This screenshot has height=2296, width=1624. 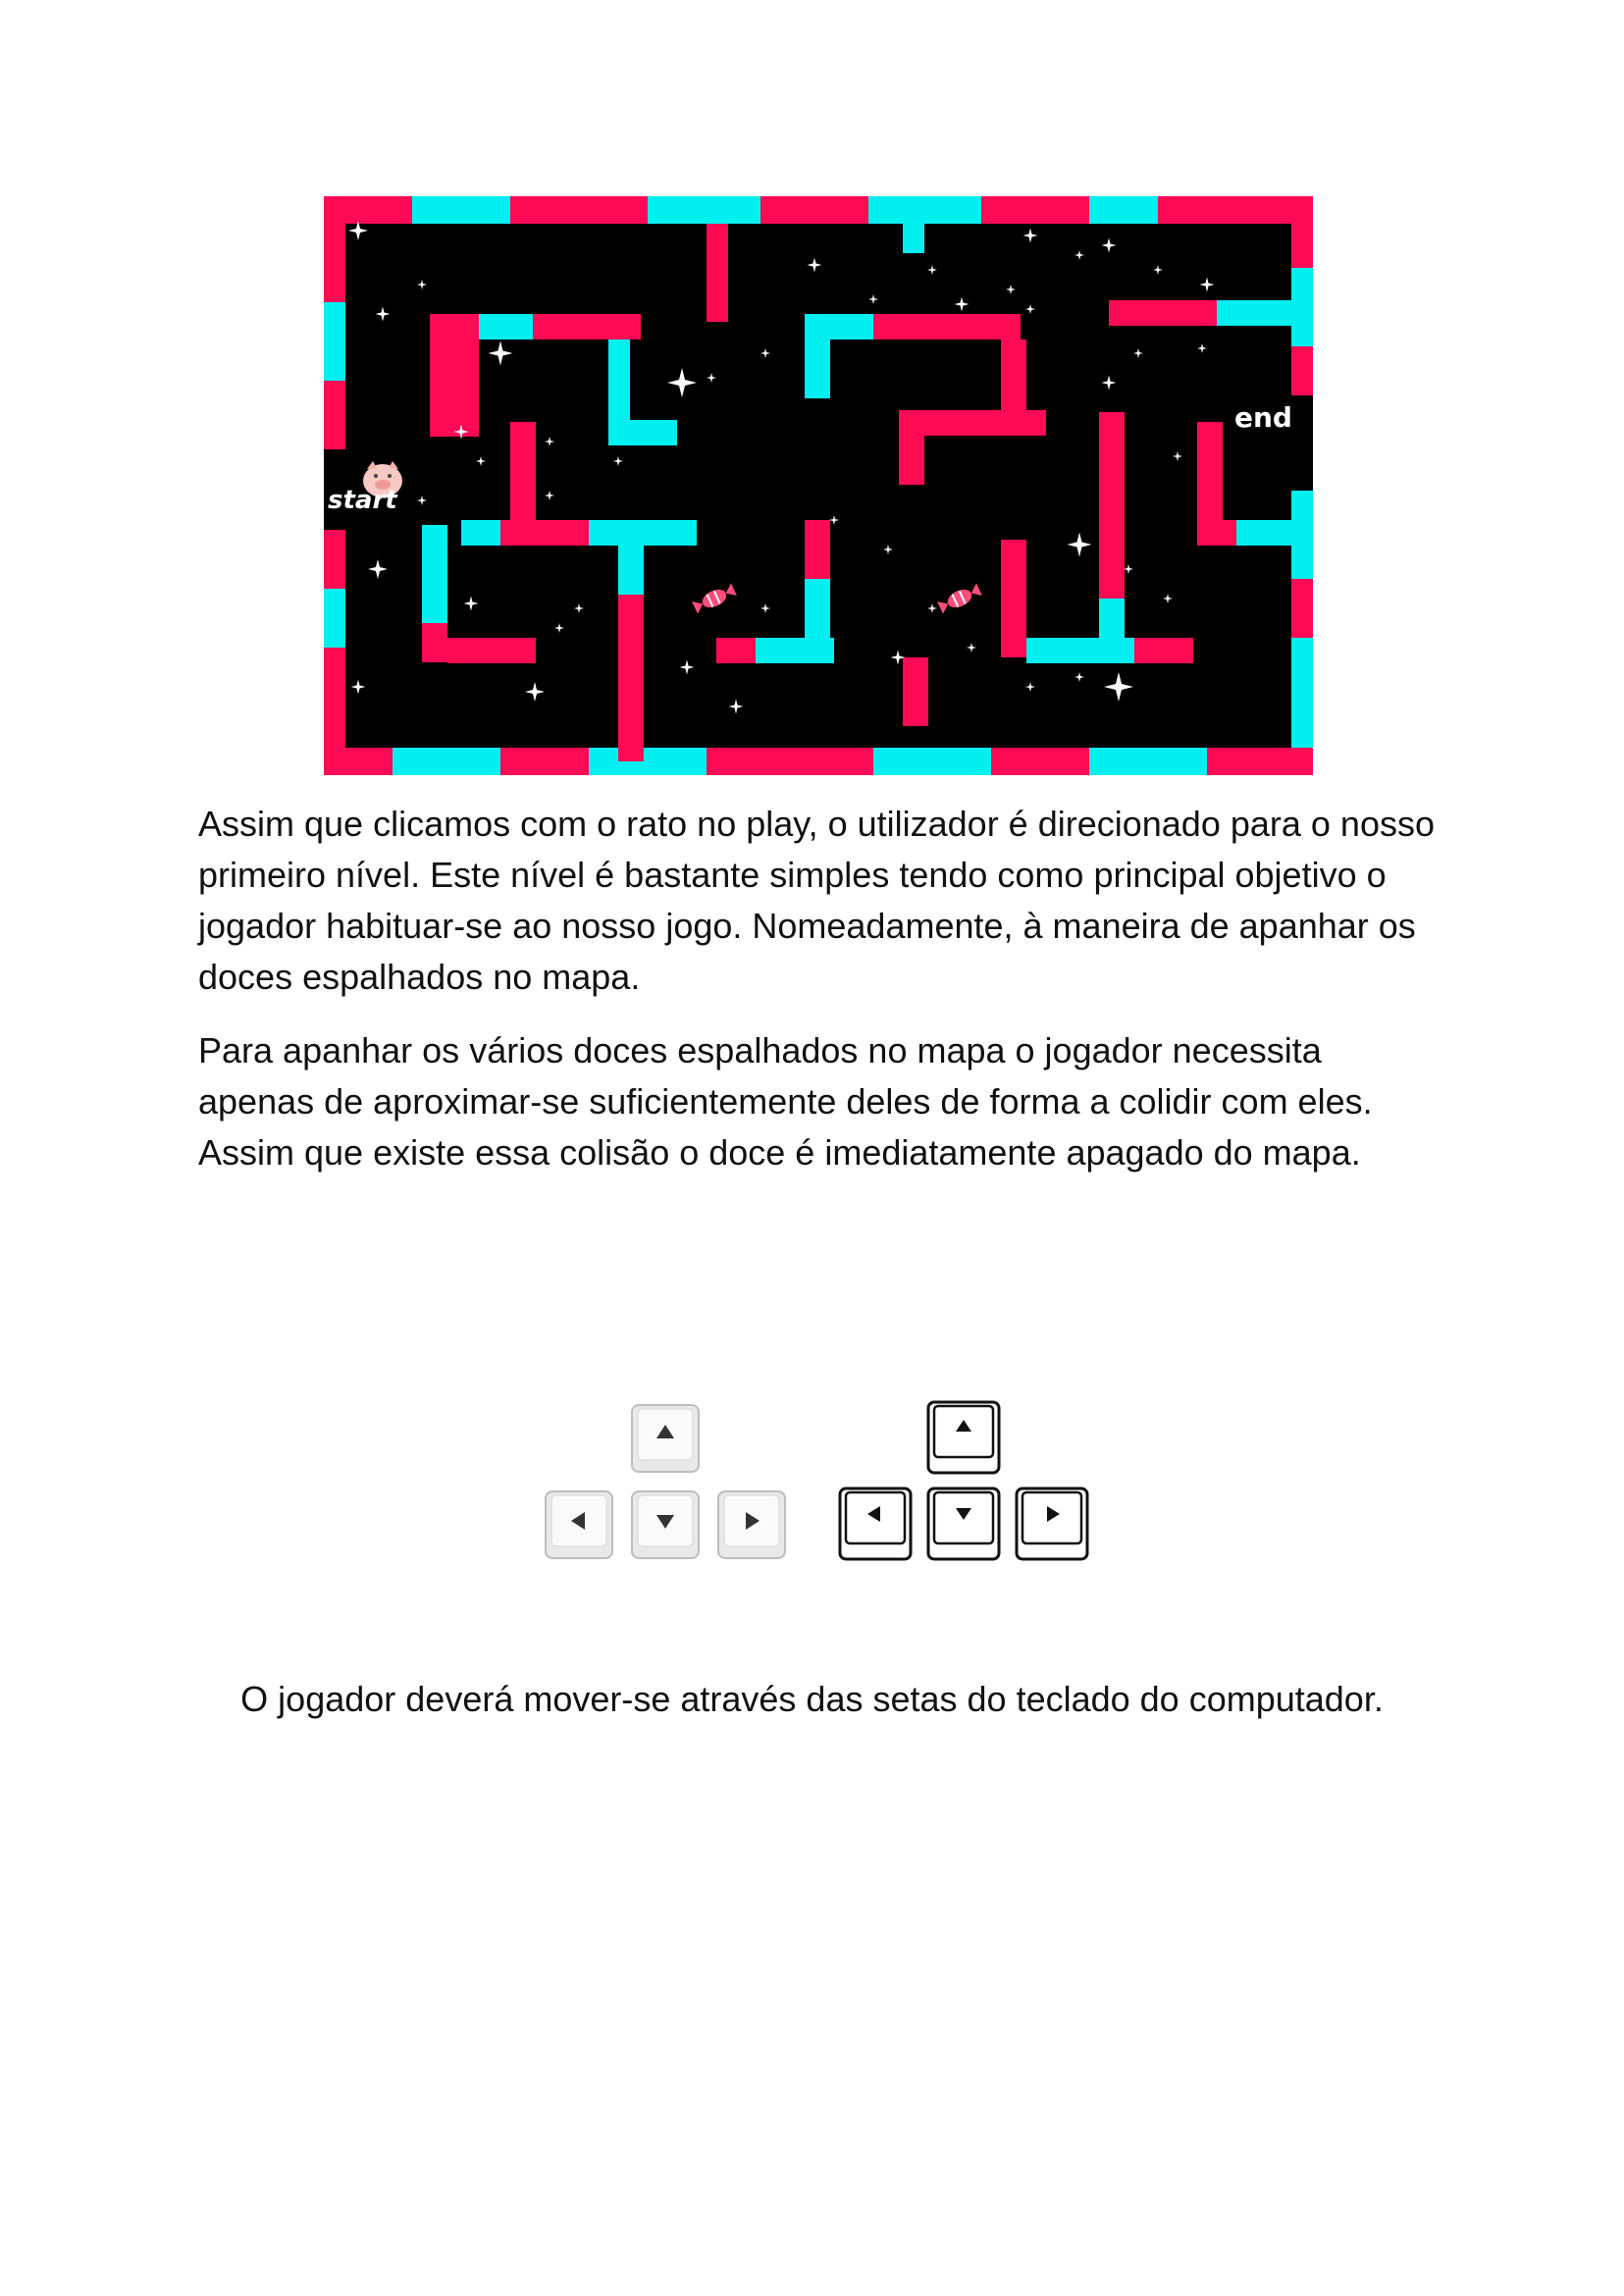 I want to click on key-left-icon, so click(x=579, y=1524).